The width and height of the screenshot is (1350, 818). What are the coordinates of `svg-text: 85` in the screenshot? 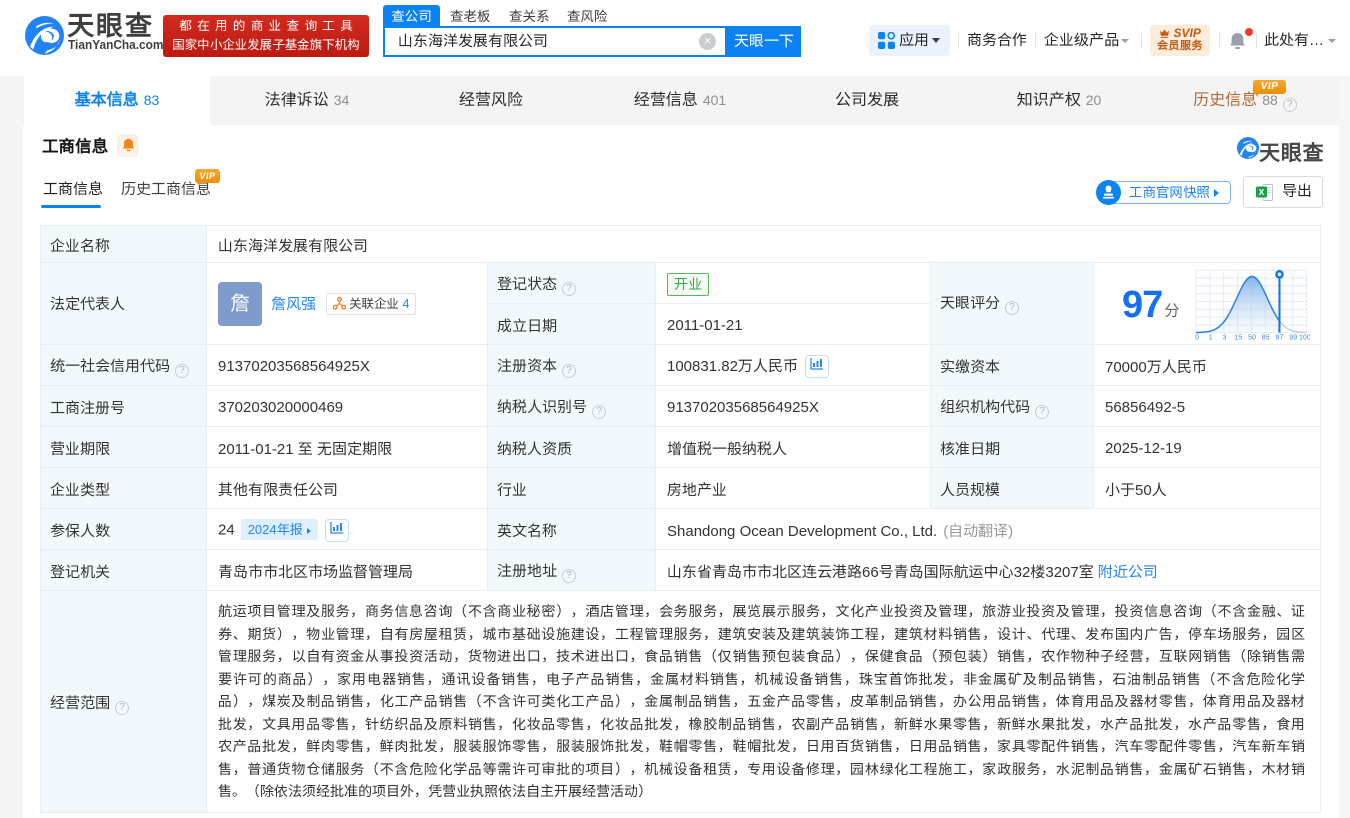 It's located at (1266, 336).